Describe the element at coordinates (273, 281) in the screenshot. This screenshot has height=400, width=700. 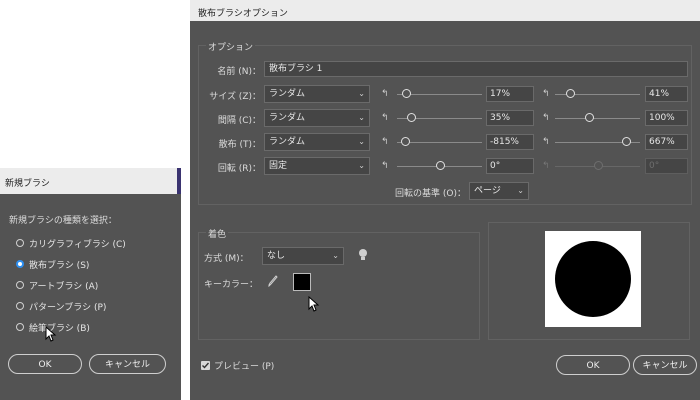
I see `eyedropper-icon` at that location.